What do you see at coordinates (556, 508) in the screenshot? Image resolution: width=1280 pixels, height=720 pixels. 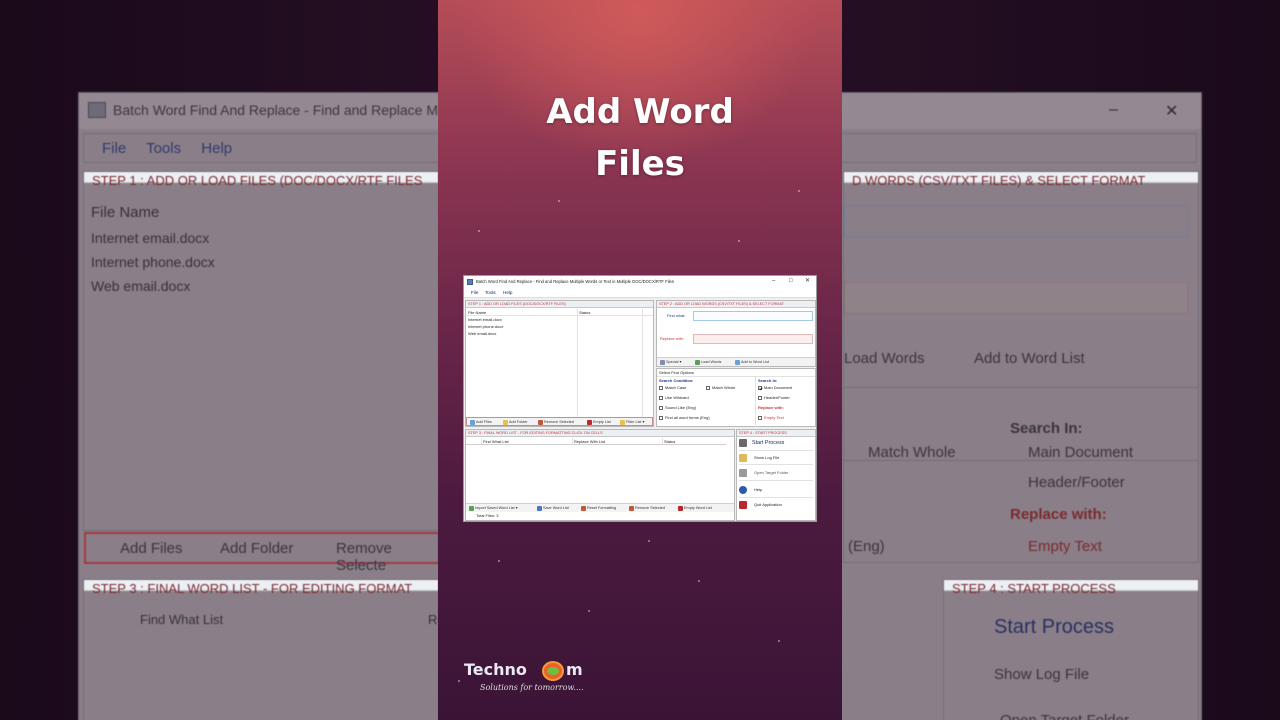 I see `save-label: Save Word List` at bounding box center [556, 508].